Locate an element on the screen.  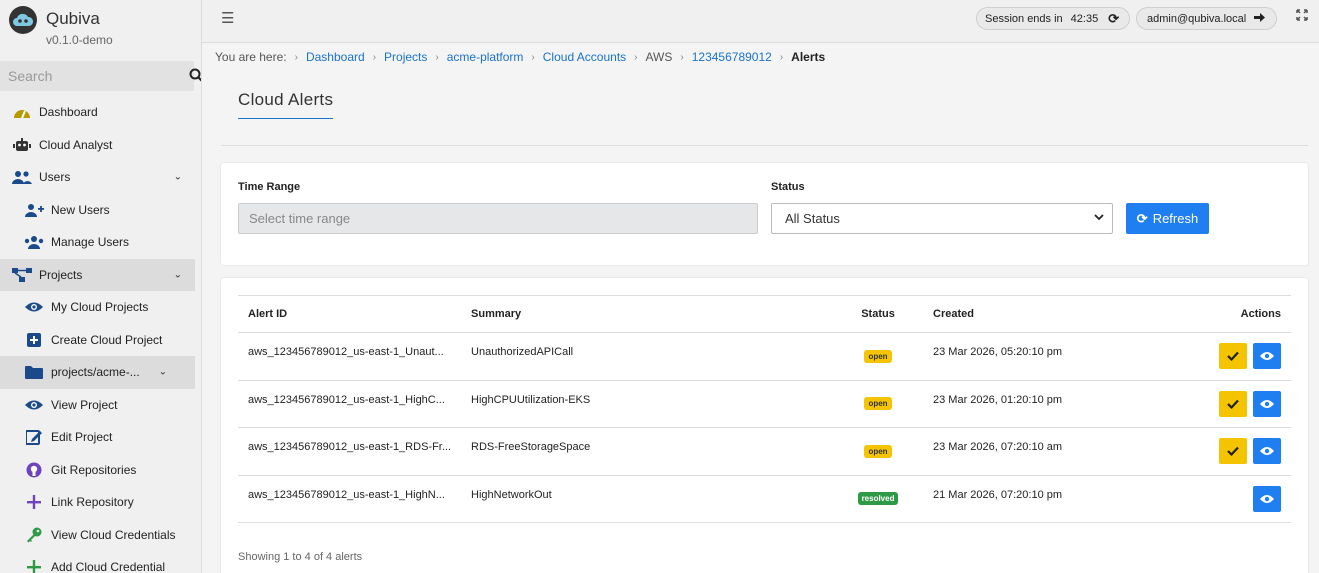
alert-summary: RDS-FreeStorageSpace is located at coordinates (531, 447).